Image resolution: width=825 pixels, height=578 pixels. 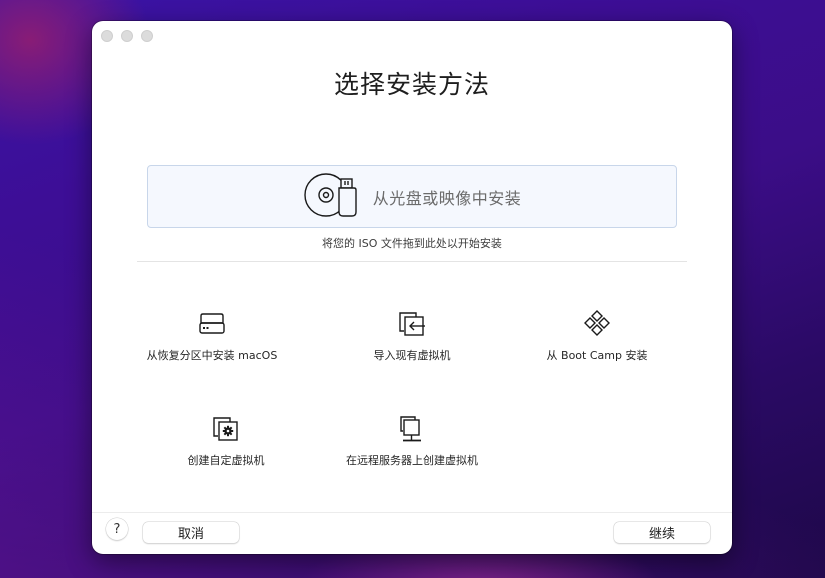 What do you see at coordinates (412, 324) in the screenshot?
I see `import-icon` at bounding box center [412, 324].